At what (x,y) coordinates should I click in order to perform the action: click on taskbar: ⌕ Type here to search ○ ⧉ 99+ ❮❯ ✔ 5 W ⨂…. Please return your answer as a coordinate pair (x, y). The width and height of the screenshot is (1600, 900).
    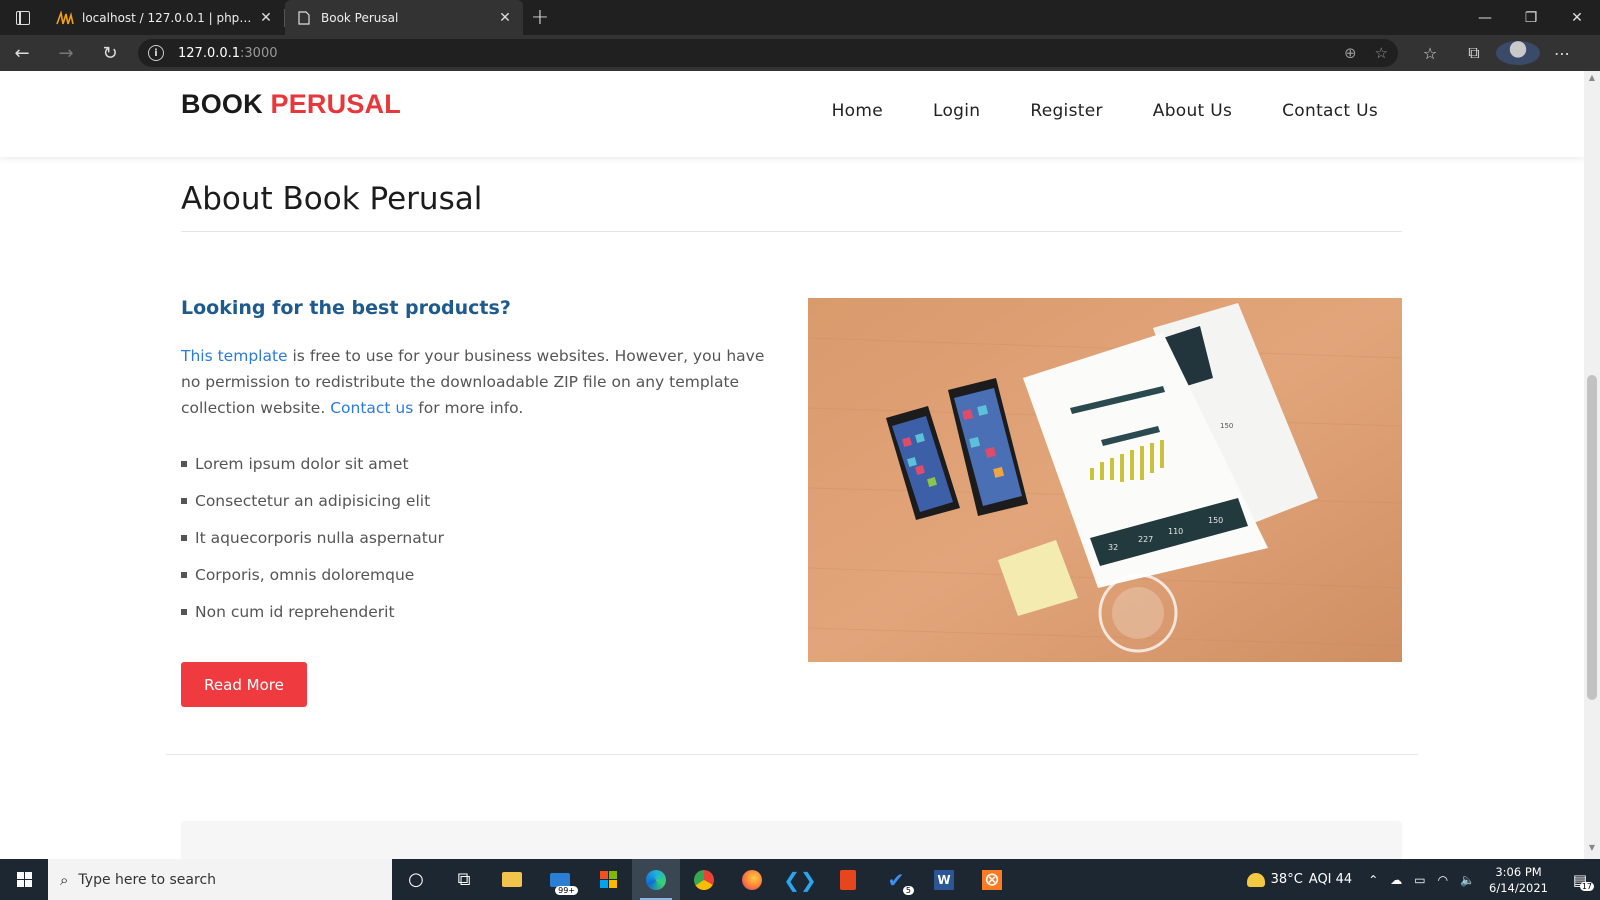
    Looking at the image, I should click on (800, 879).